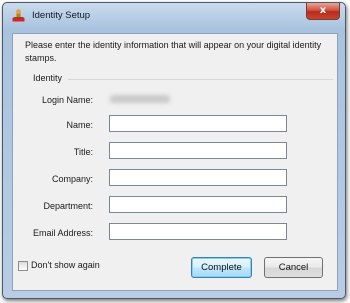  I want to click on department-field, so click(198, 204).